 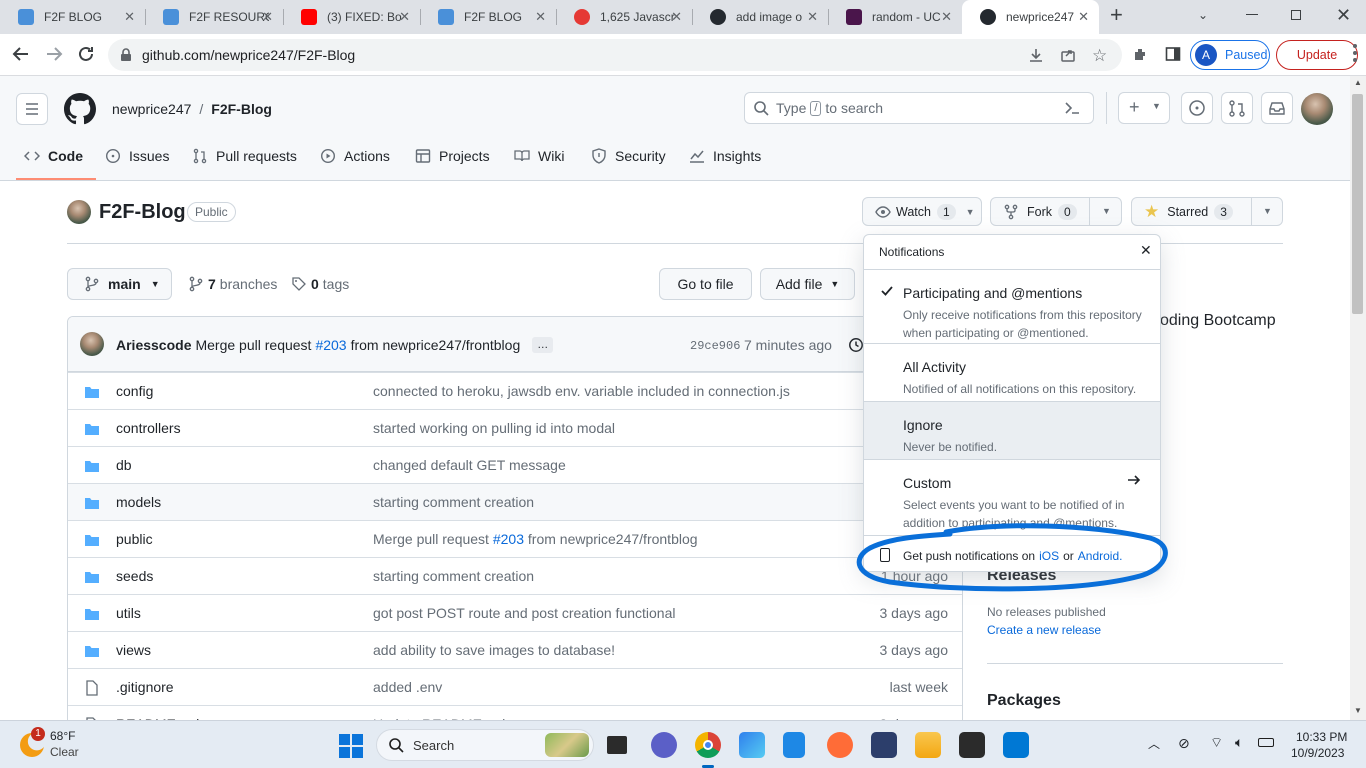 I want to click on maximize-button, so click(x=1296, y=15).